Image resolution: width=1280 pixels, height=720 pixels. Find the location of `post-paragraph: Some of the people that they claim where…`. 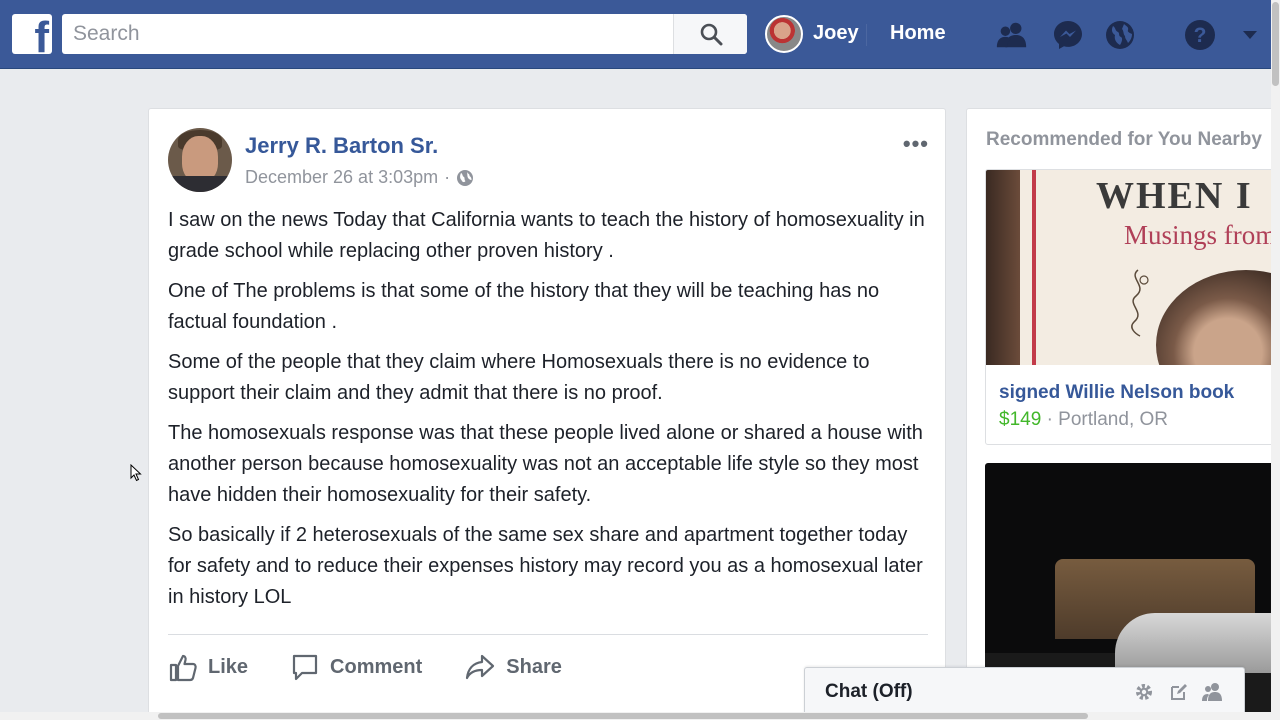

post-paragraph: Some of the people that they claim where… is located at coordinates (519, 377).